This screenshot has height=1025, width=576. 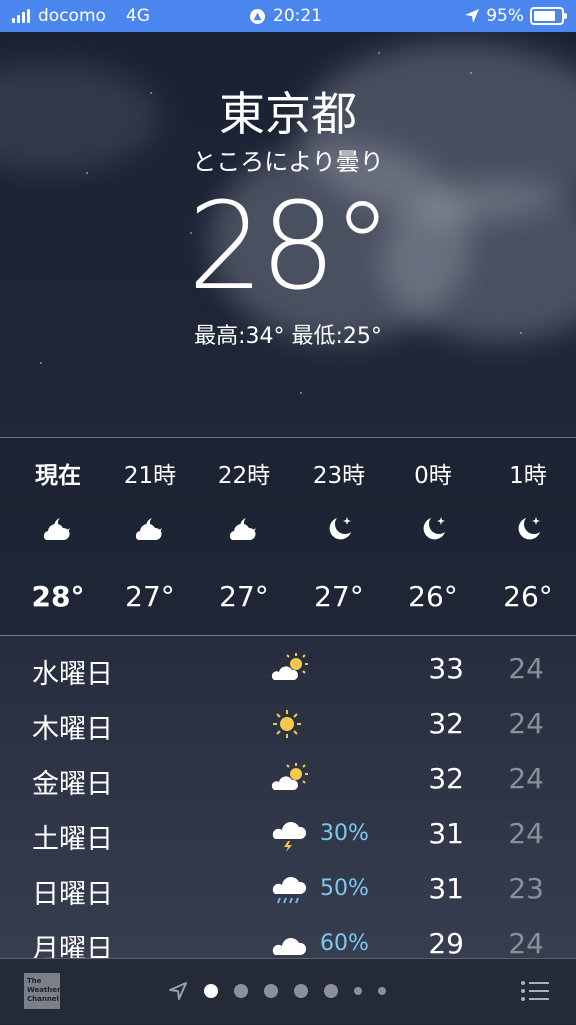 I want to click on status-bar: docomo 4G ▲ 20:21 95%, so click(x=288, y=16).